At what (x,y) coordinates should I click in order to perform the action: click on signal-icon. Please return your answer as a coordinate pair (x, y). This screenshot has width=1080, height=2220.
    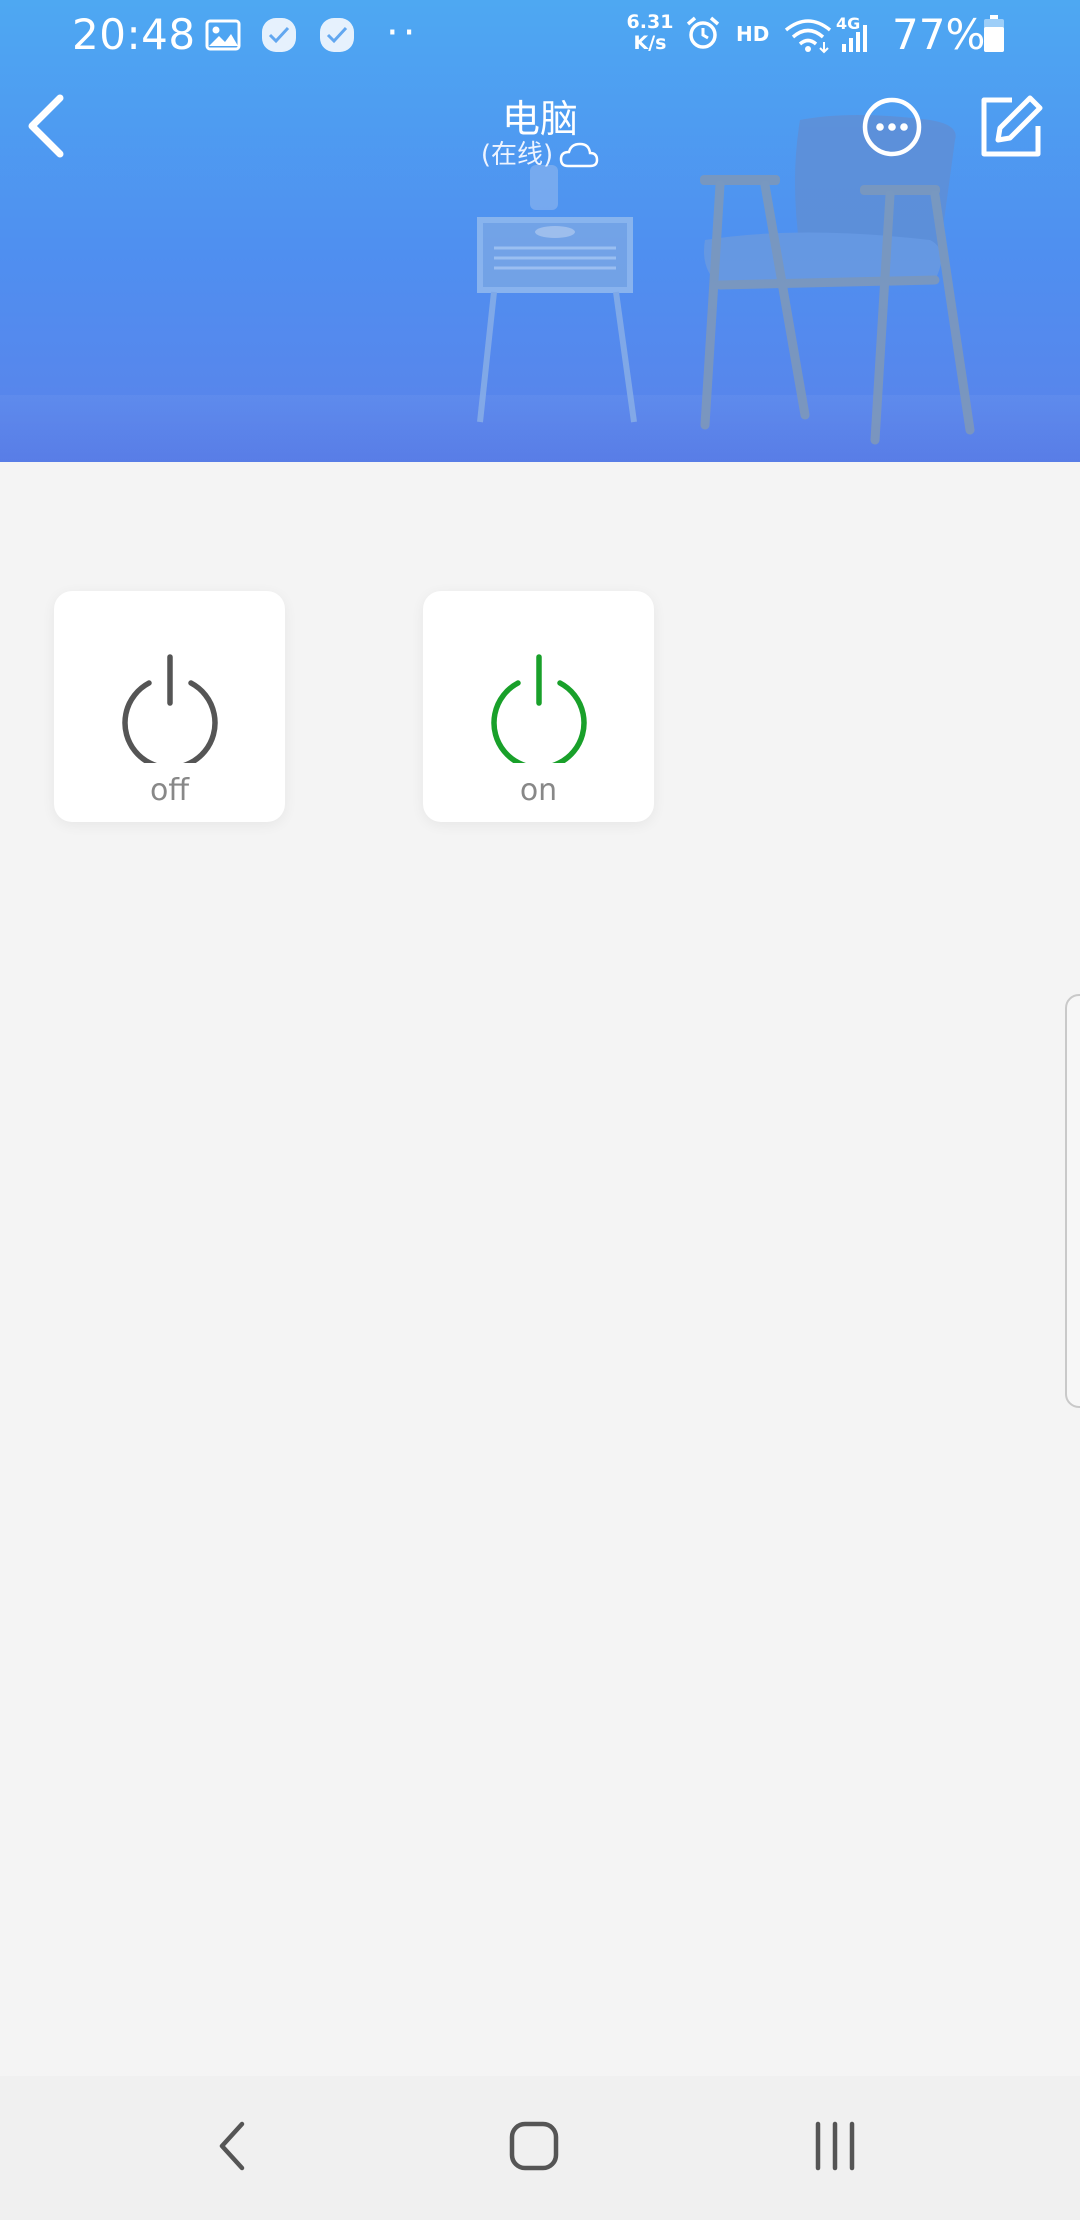
    Looking at the image, I should click on (854, 38).